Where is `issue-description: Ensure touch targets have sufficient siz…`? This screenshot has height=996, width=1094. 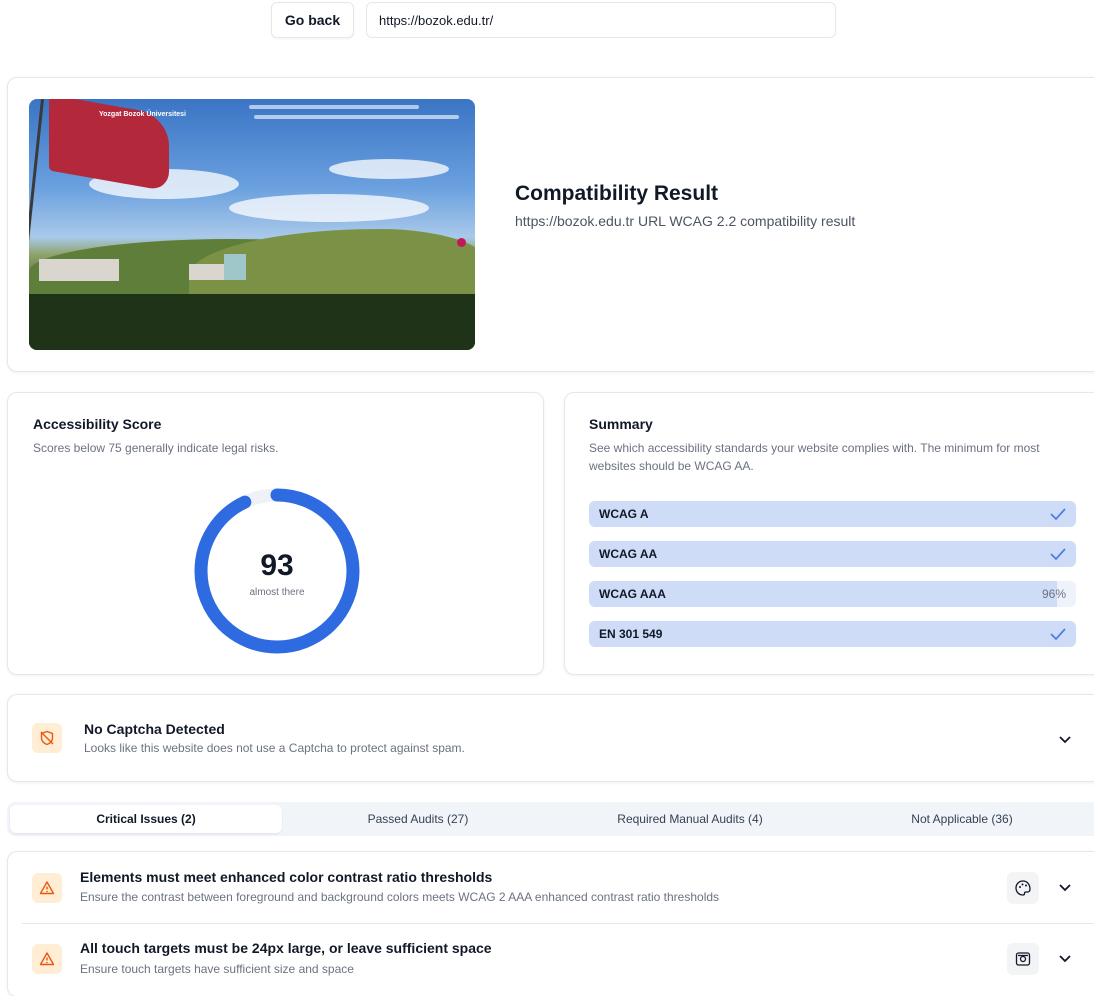 issue-description: Ensure touch targets have sufficient siz… is located at coordinates (217, 969).